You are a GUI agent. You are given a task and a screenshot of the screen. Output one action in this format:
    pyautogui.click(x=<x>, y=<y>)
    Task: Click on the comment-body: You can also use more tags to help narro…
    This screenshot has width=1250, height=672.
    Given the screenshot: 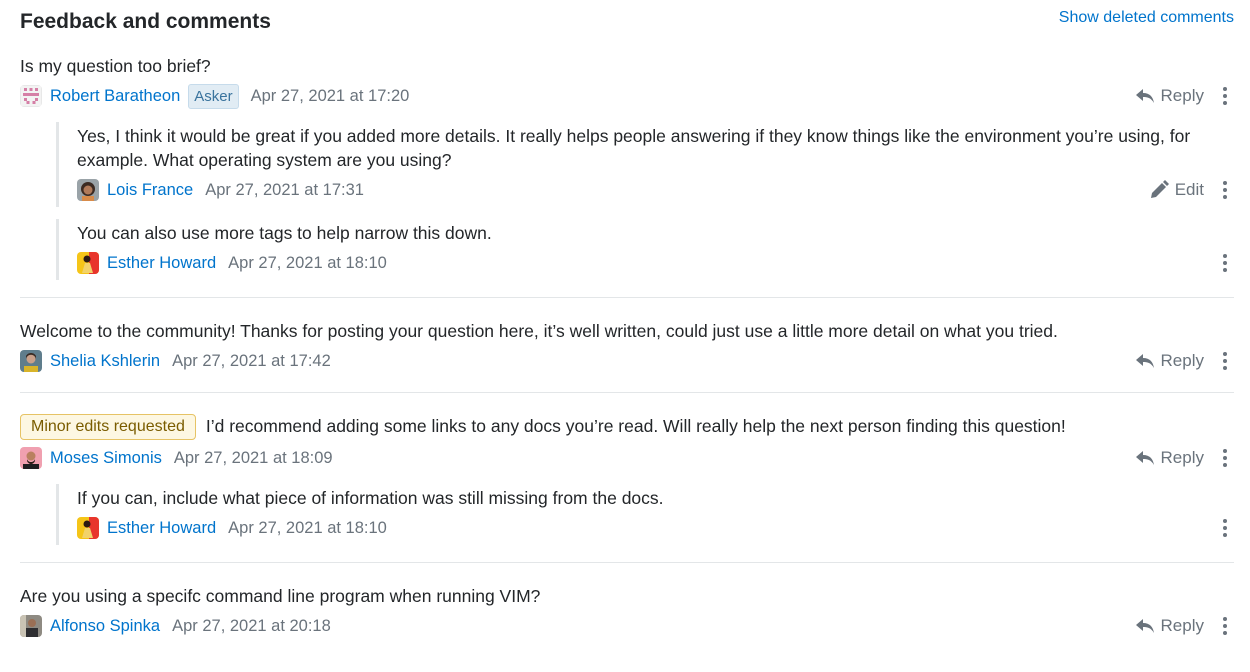 What is the action you would take?
    pyautogui.click(x=284, y=233)
    